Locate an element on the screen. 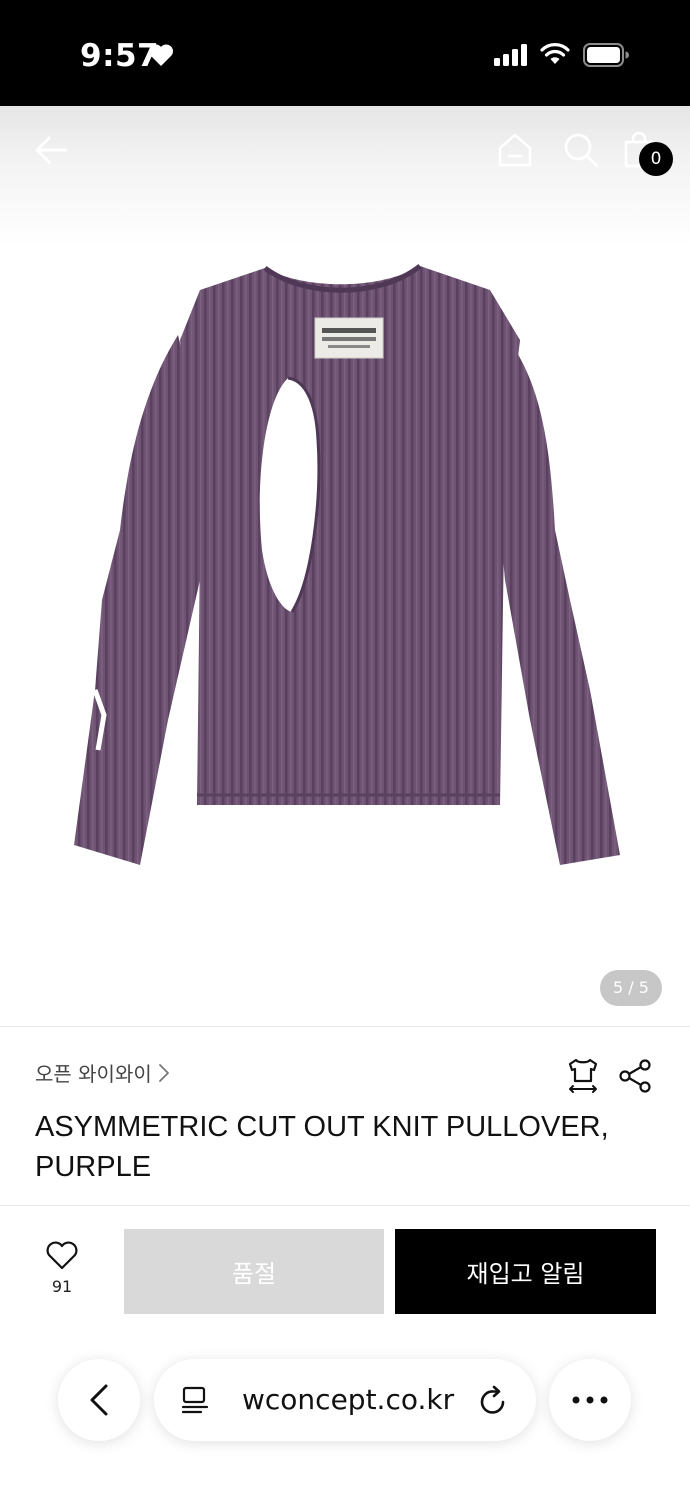  reader-icon is located at coordinates (195, 1400).